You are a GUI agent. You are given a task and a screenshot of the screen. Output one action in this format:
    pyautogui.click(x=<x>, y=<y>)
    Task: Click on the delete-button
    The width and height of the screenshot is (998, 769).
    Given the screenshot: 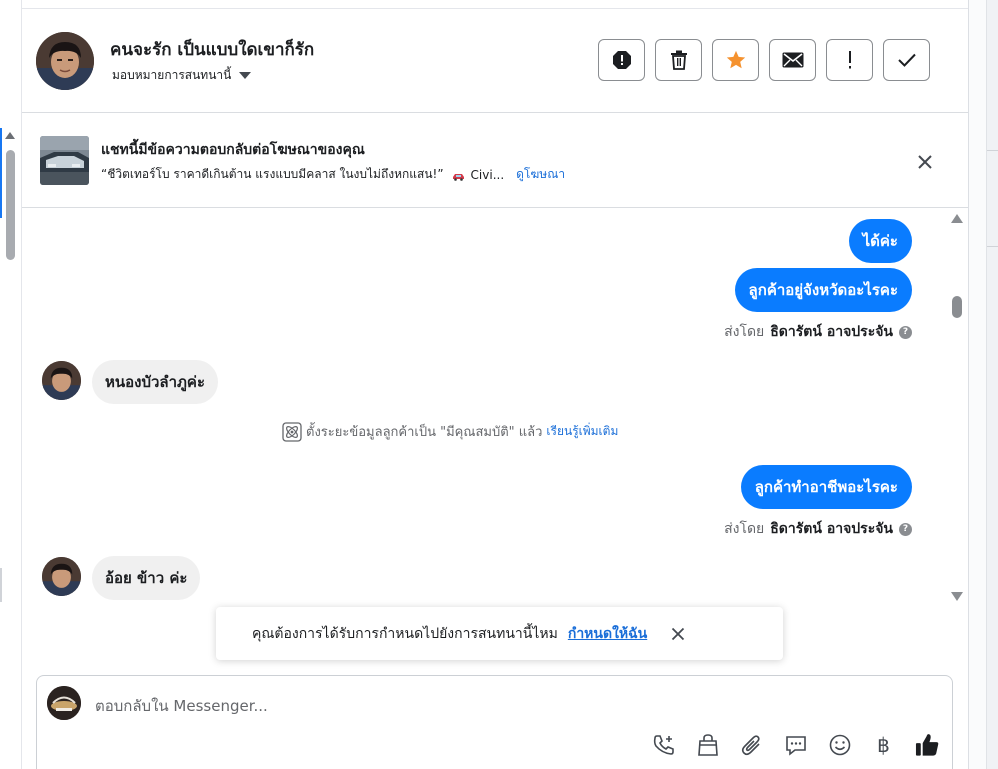 What is the action you would take?
    pyautogui.click(x=678, y=60)
    